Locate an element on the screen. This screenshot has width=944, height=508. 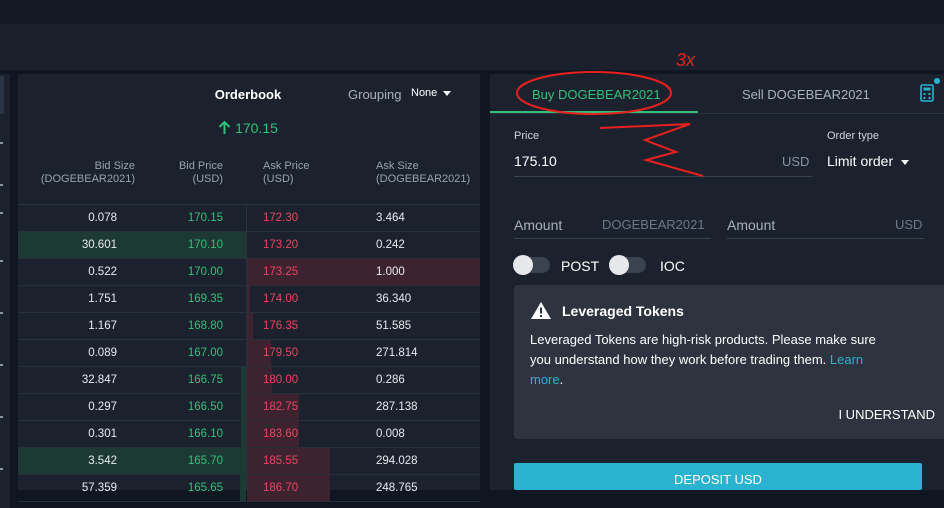
ask-price: 176.35 is located at coordinates (281, 326).